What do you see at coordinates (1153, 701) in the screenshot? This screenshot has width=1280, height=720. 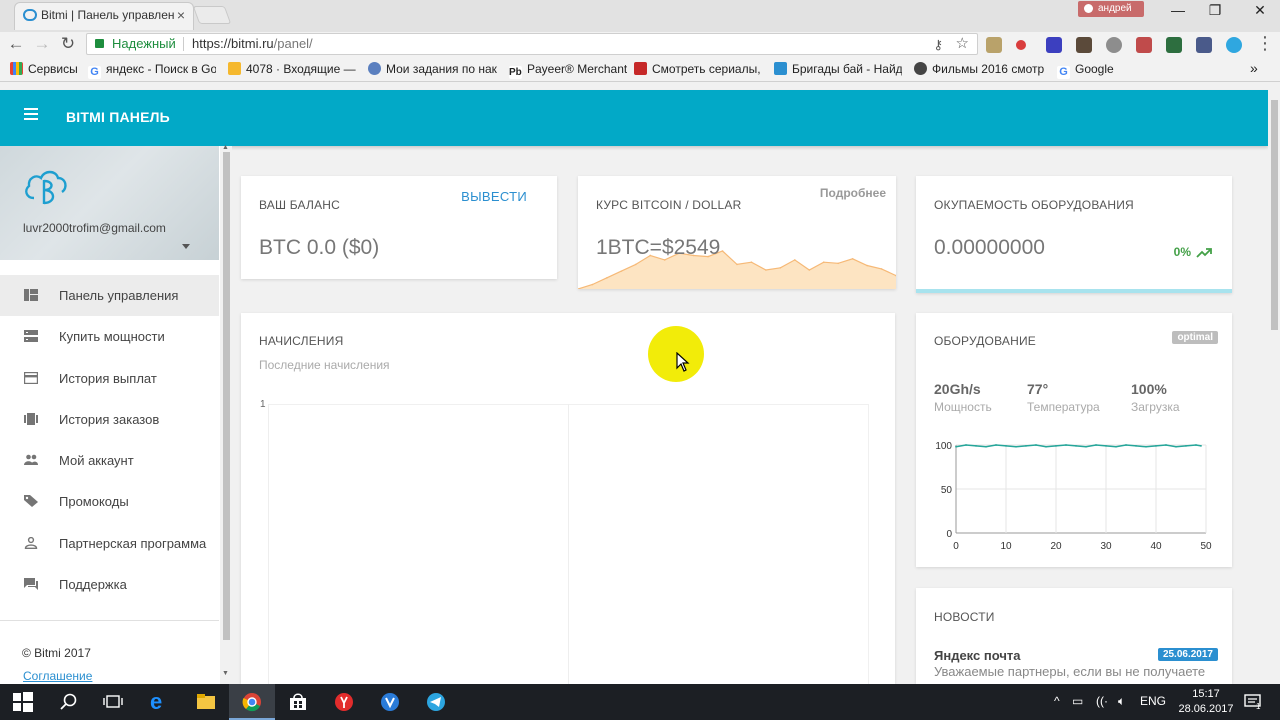 I see `language-indicator: ENG` at bounding box center [1153, 701].